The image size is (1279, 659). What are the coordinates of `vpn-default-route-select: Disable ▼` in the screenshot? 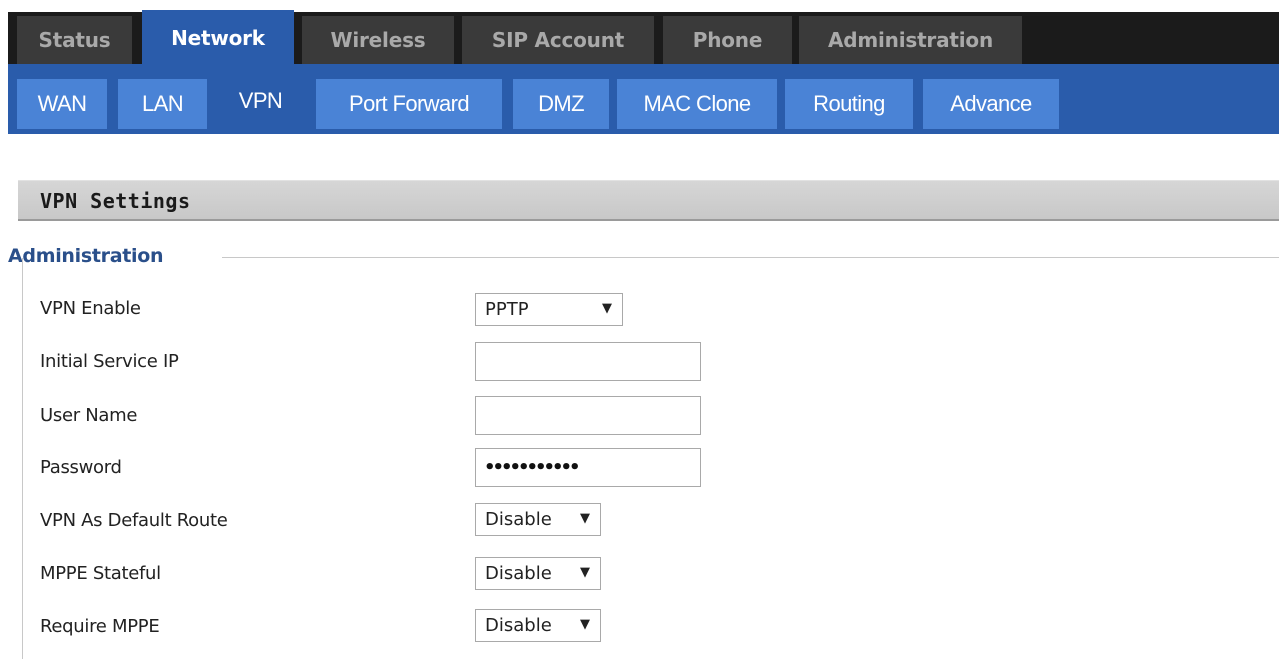 It's located at (538, 519).